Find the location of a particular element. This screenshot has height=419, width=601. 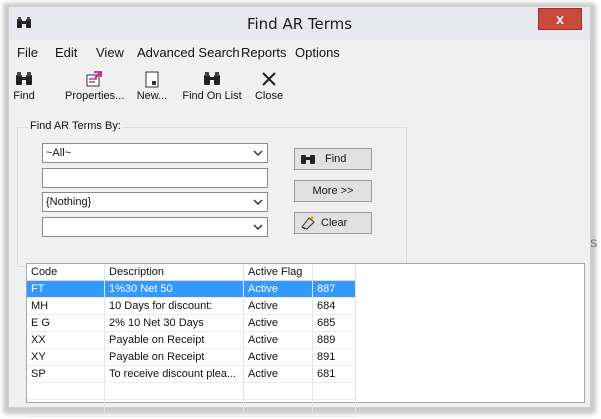

find-button-label: Find is located at coordinates (336, 159).